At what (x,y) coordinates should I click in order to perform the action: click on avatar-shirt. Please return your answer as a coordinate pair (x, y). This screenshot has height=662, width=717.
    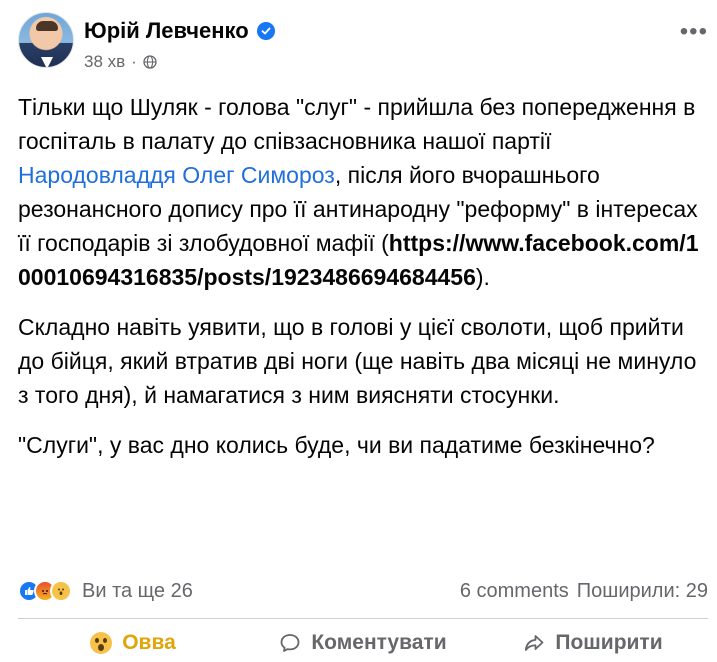
    Looking at the image, I should click on (47, 62).